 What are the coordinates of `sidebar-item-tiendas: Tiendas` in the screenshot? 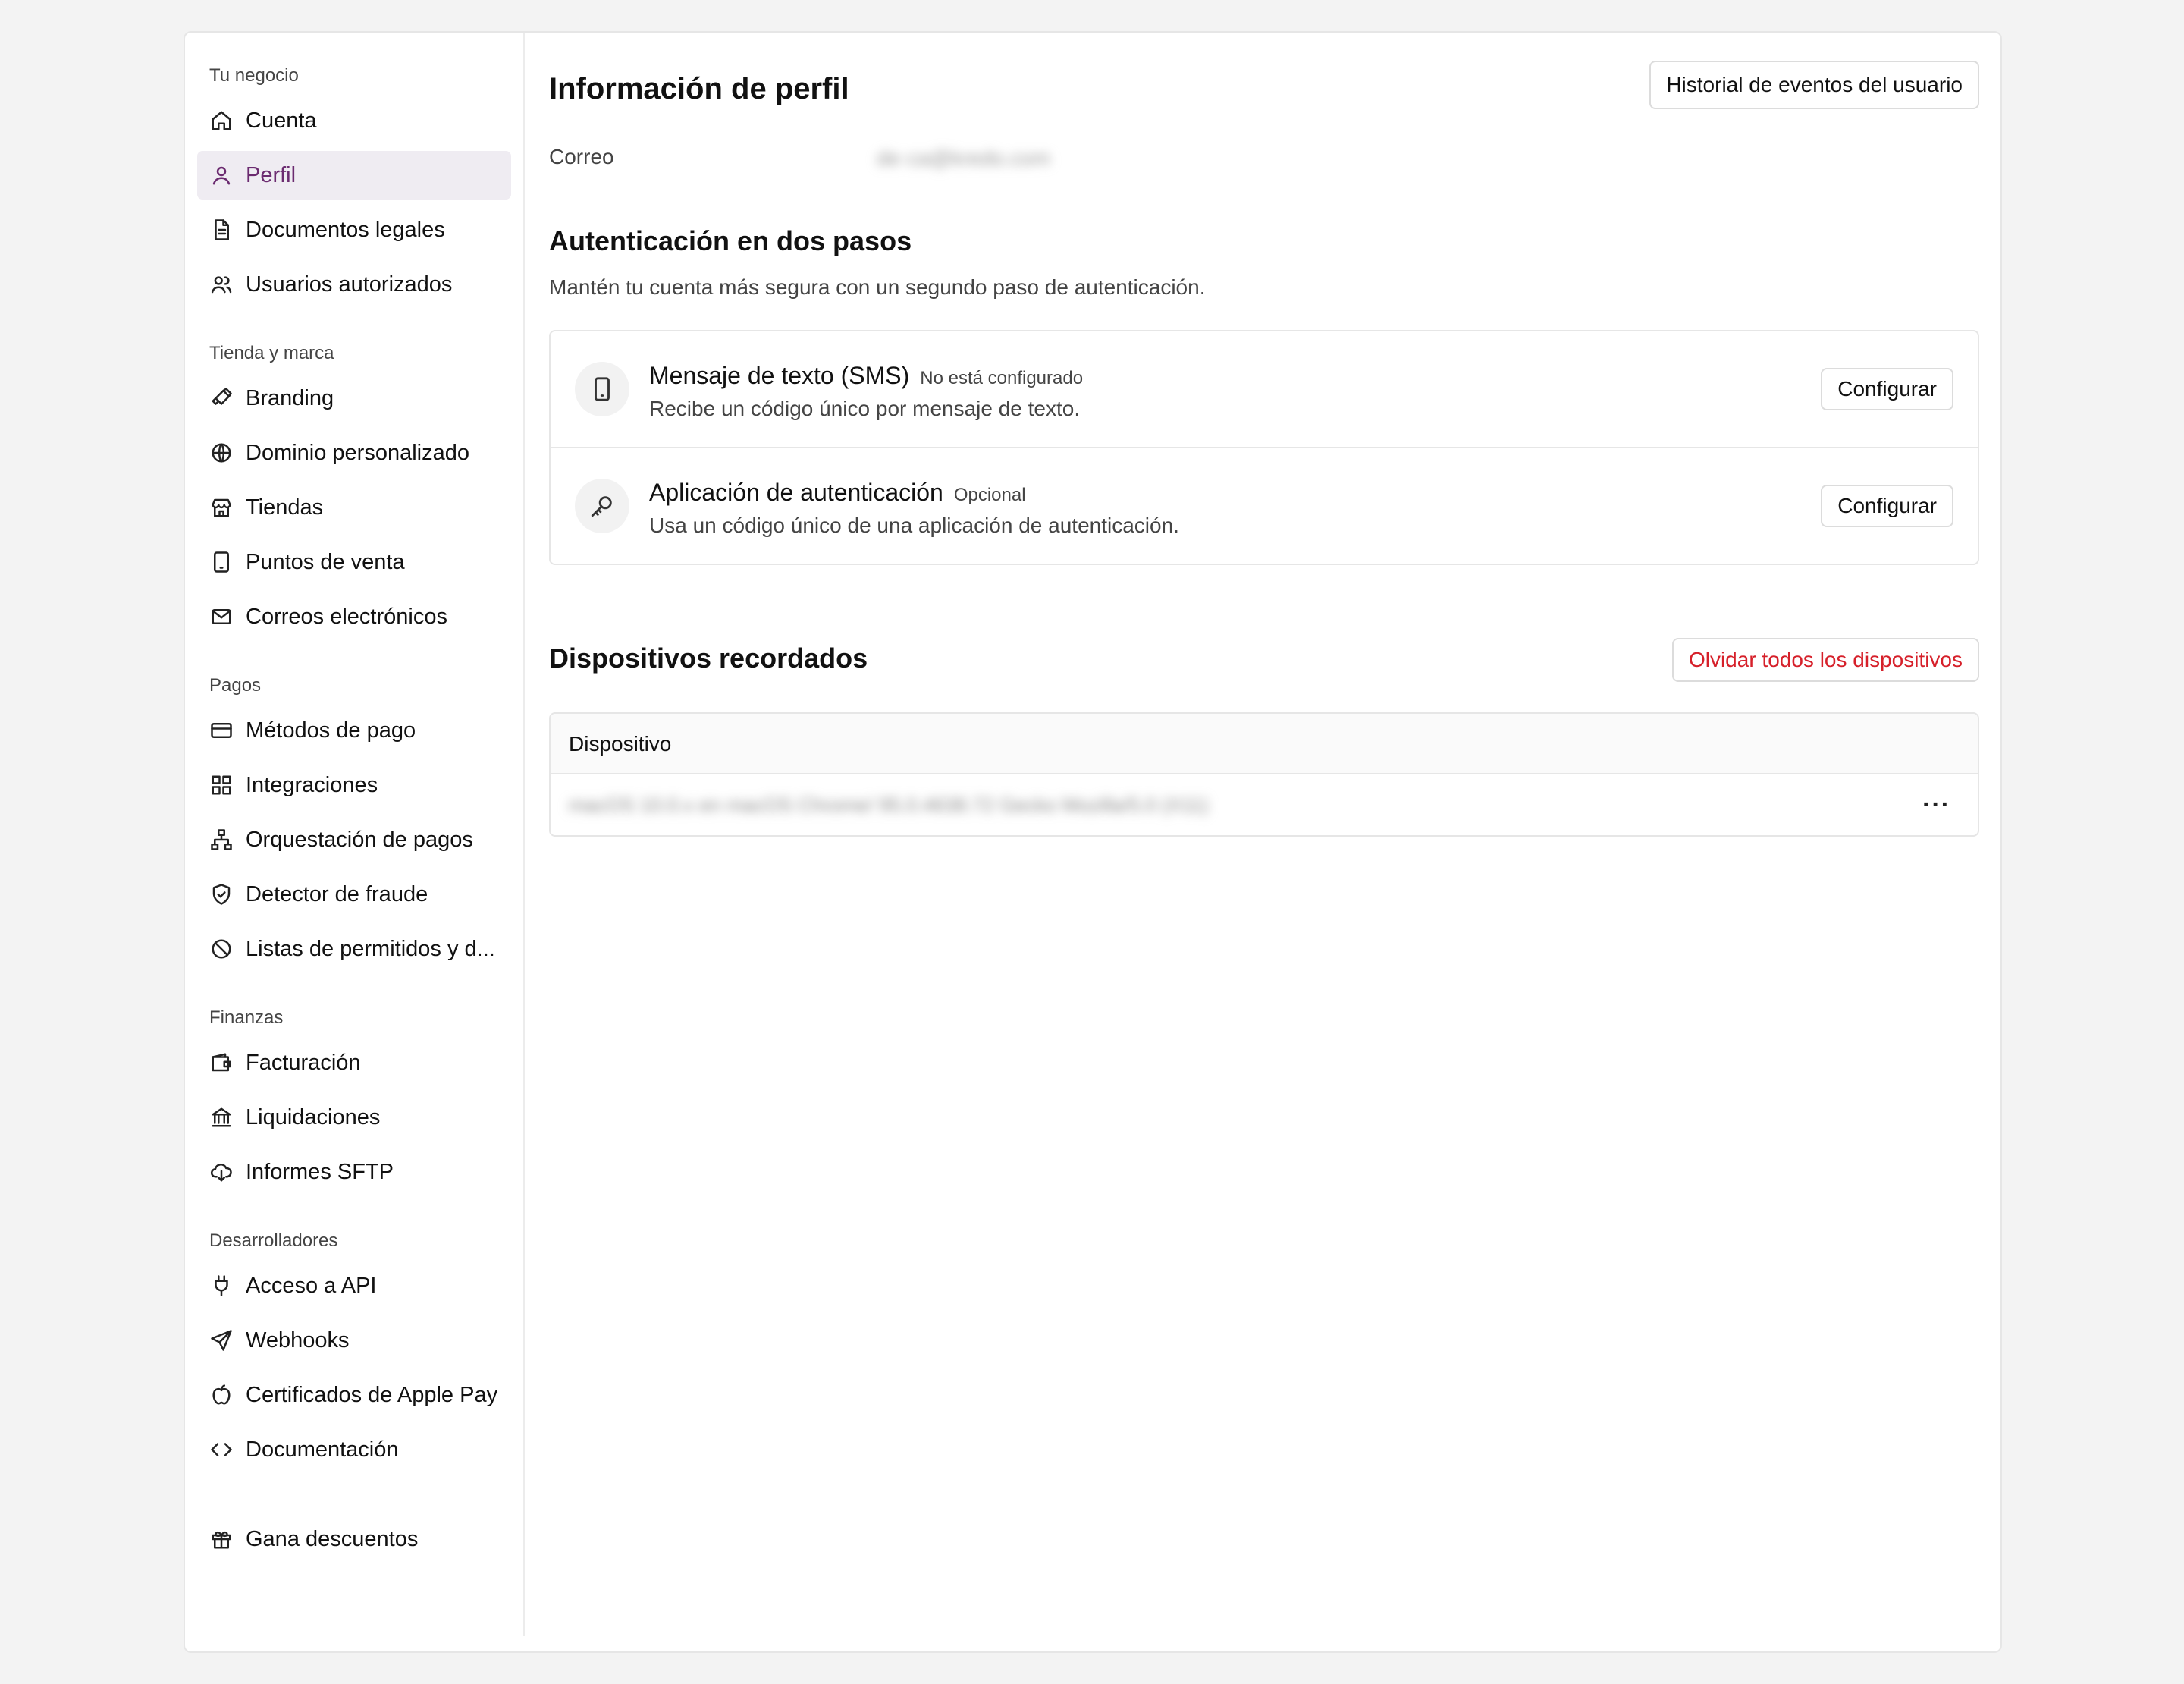 It's located at (354, 507).